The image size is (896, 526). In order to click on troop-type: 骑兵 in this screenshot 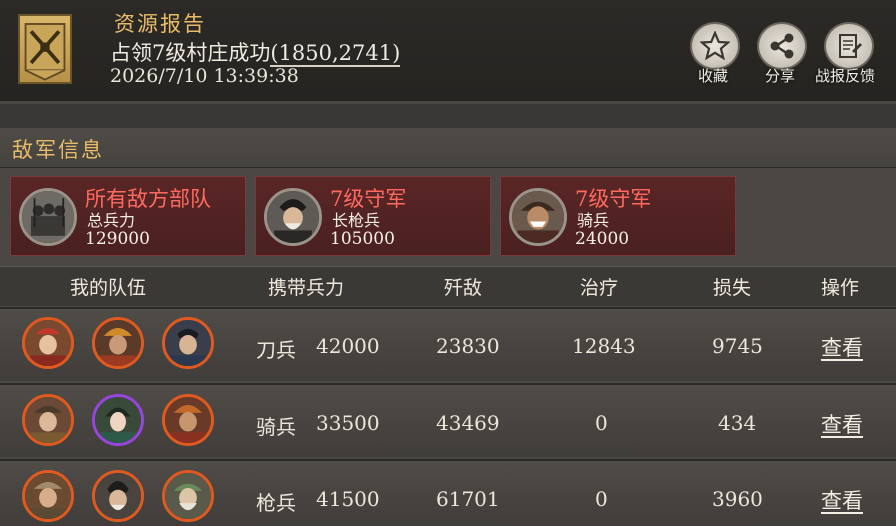, I will do `click(276, 427)`.